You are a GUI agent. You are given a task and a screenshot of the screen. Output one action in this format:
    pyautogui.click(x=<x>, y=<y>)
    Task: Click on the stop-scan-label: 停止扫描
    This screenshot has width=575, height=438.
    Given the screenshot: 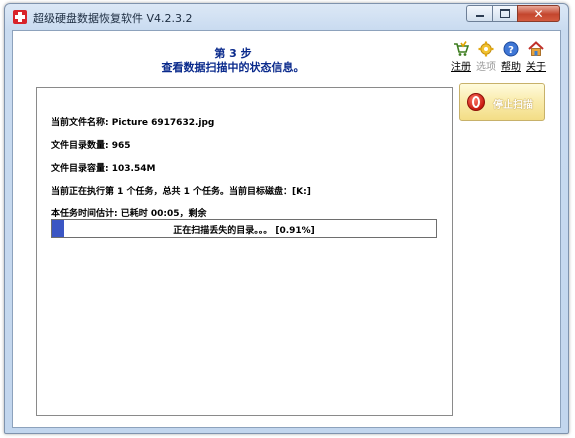 What is the action you would take?
    pyautogui.click(x=513, y=105)
    